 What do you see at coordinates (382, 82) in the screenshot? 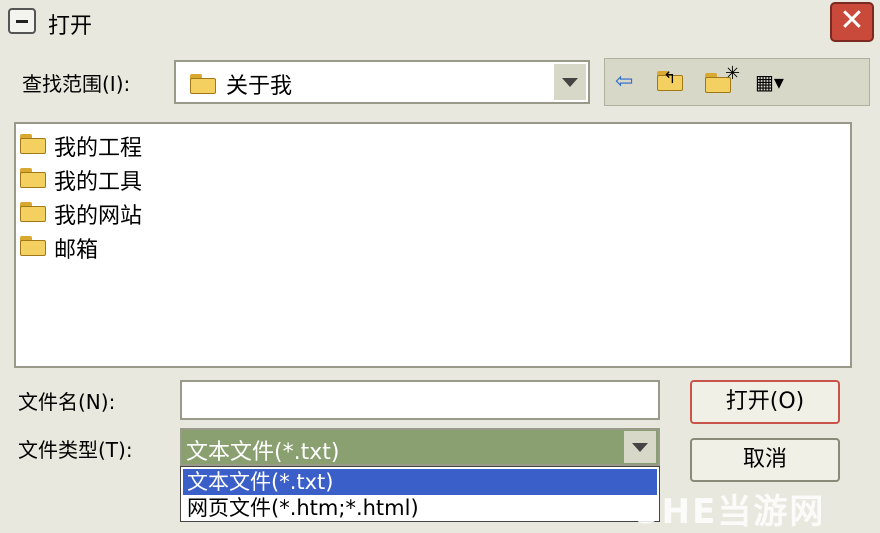
I see `lookin-combo: 关于我` at bounding box center [382, 82].